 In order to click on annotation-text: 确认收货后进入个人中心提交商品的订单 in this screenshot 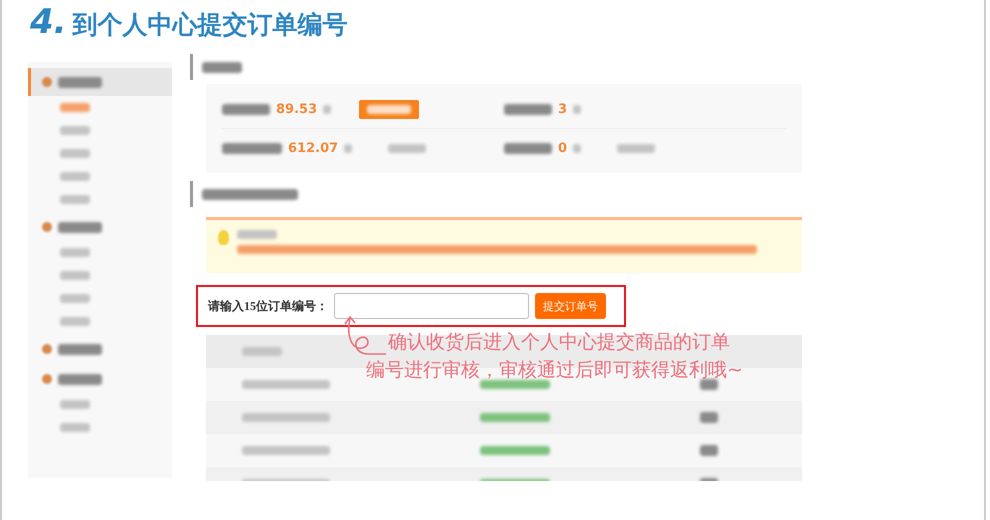, I will do `click(559, 342)`.